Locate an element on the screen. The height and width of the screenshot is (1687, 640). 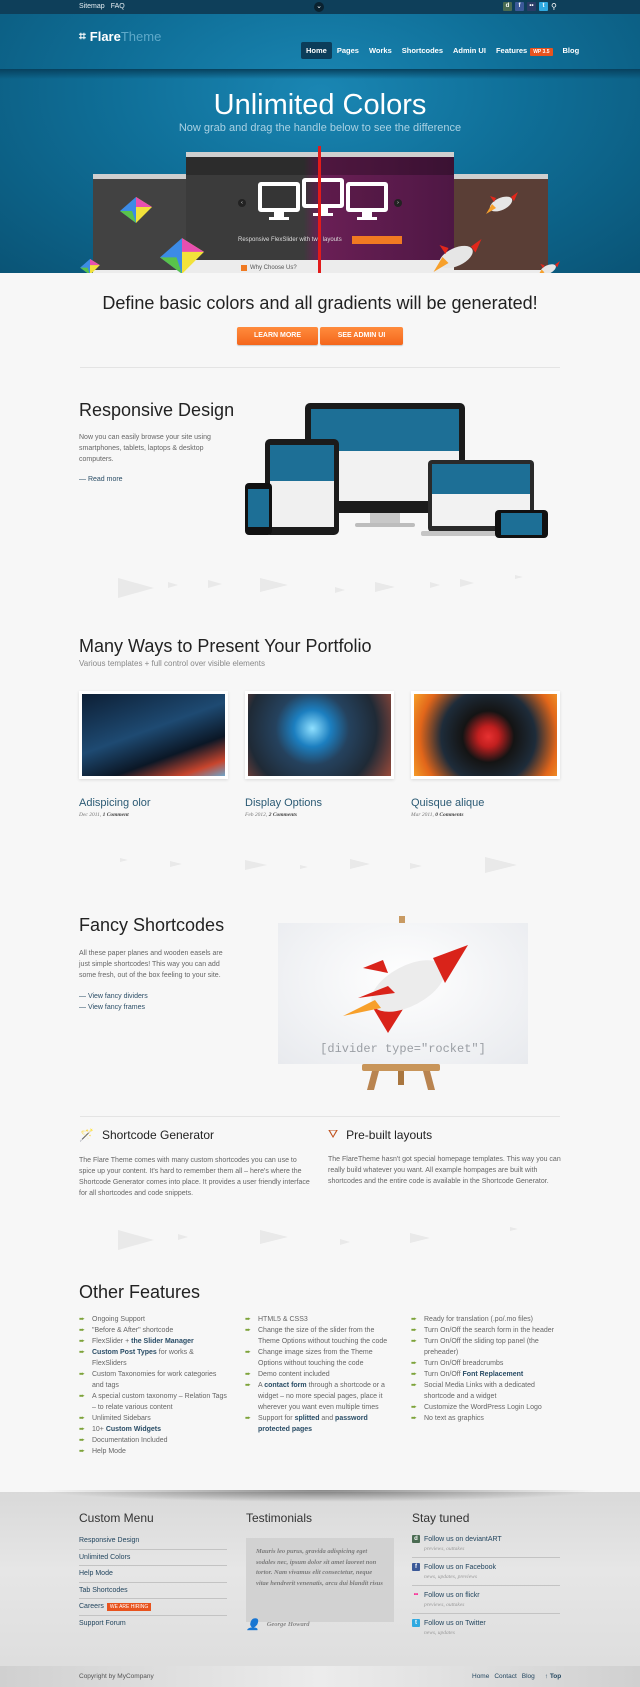
faq-link: FAQ is located at coordinates (118, 6).